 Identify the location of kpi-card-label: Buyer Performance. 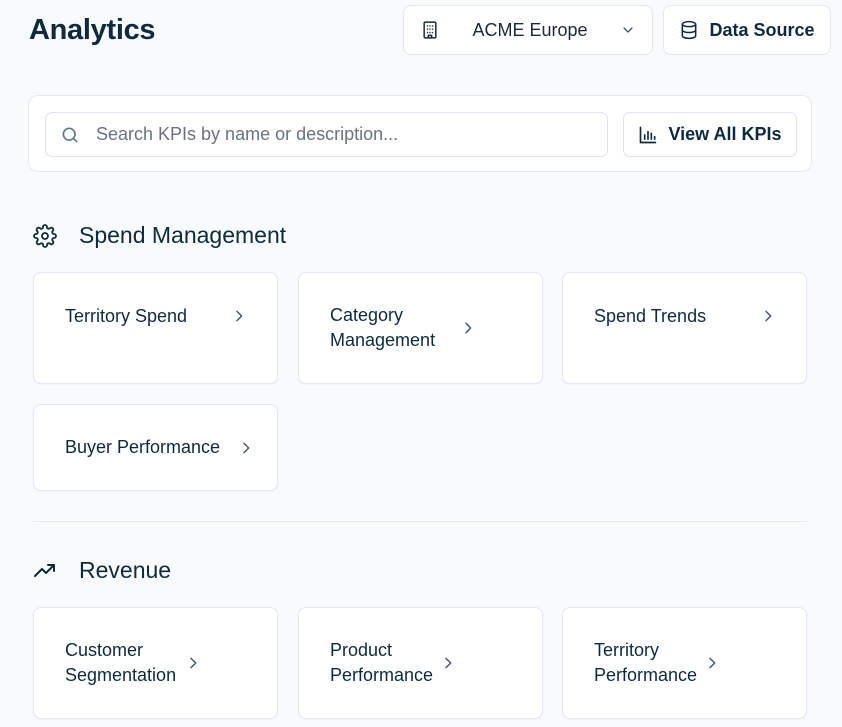
(143, 447).